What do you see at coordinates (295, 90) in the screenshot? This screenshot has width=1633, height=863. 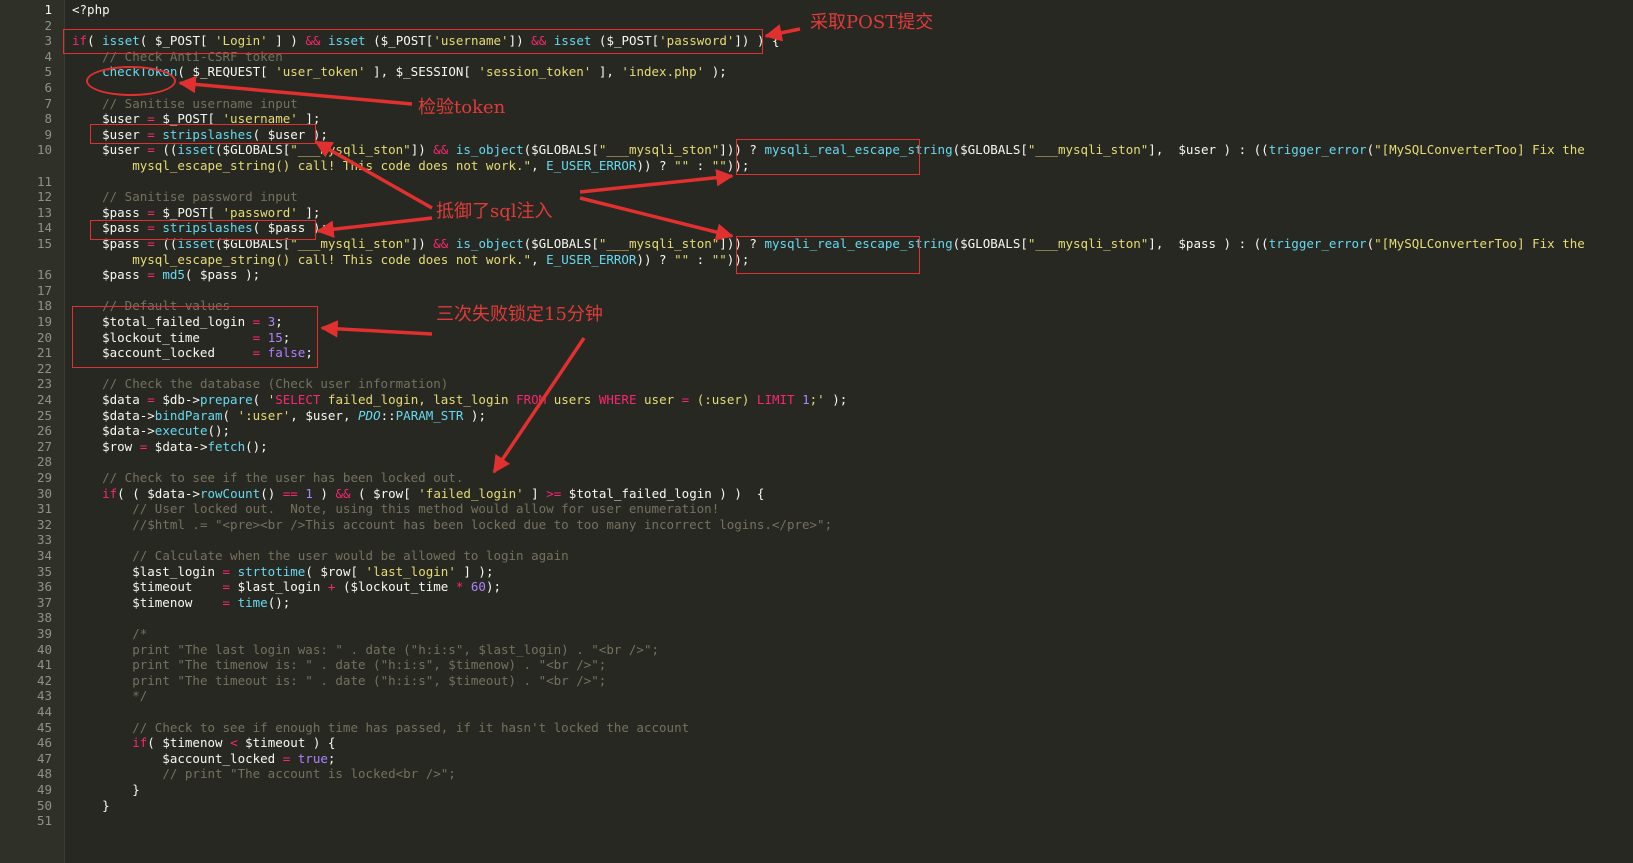 I see `arrow-token` at bounding box center [295, 90].